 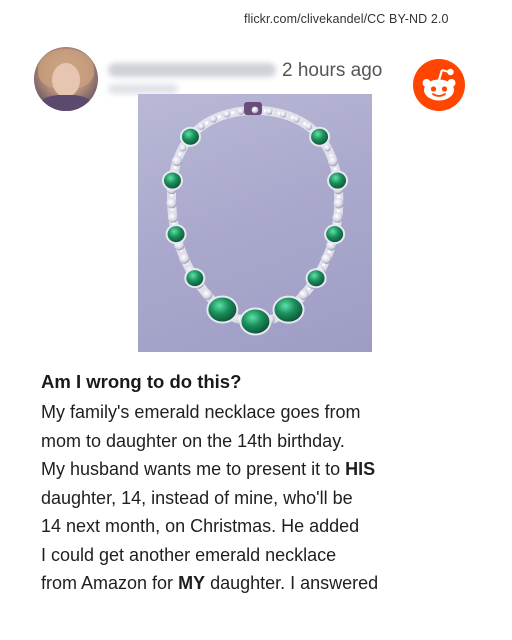 What do you see at coordinates (192, 70) in the screenshot?
I see `username-blurred` at bounding box center [192, 70].